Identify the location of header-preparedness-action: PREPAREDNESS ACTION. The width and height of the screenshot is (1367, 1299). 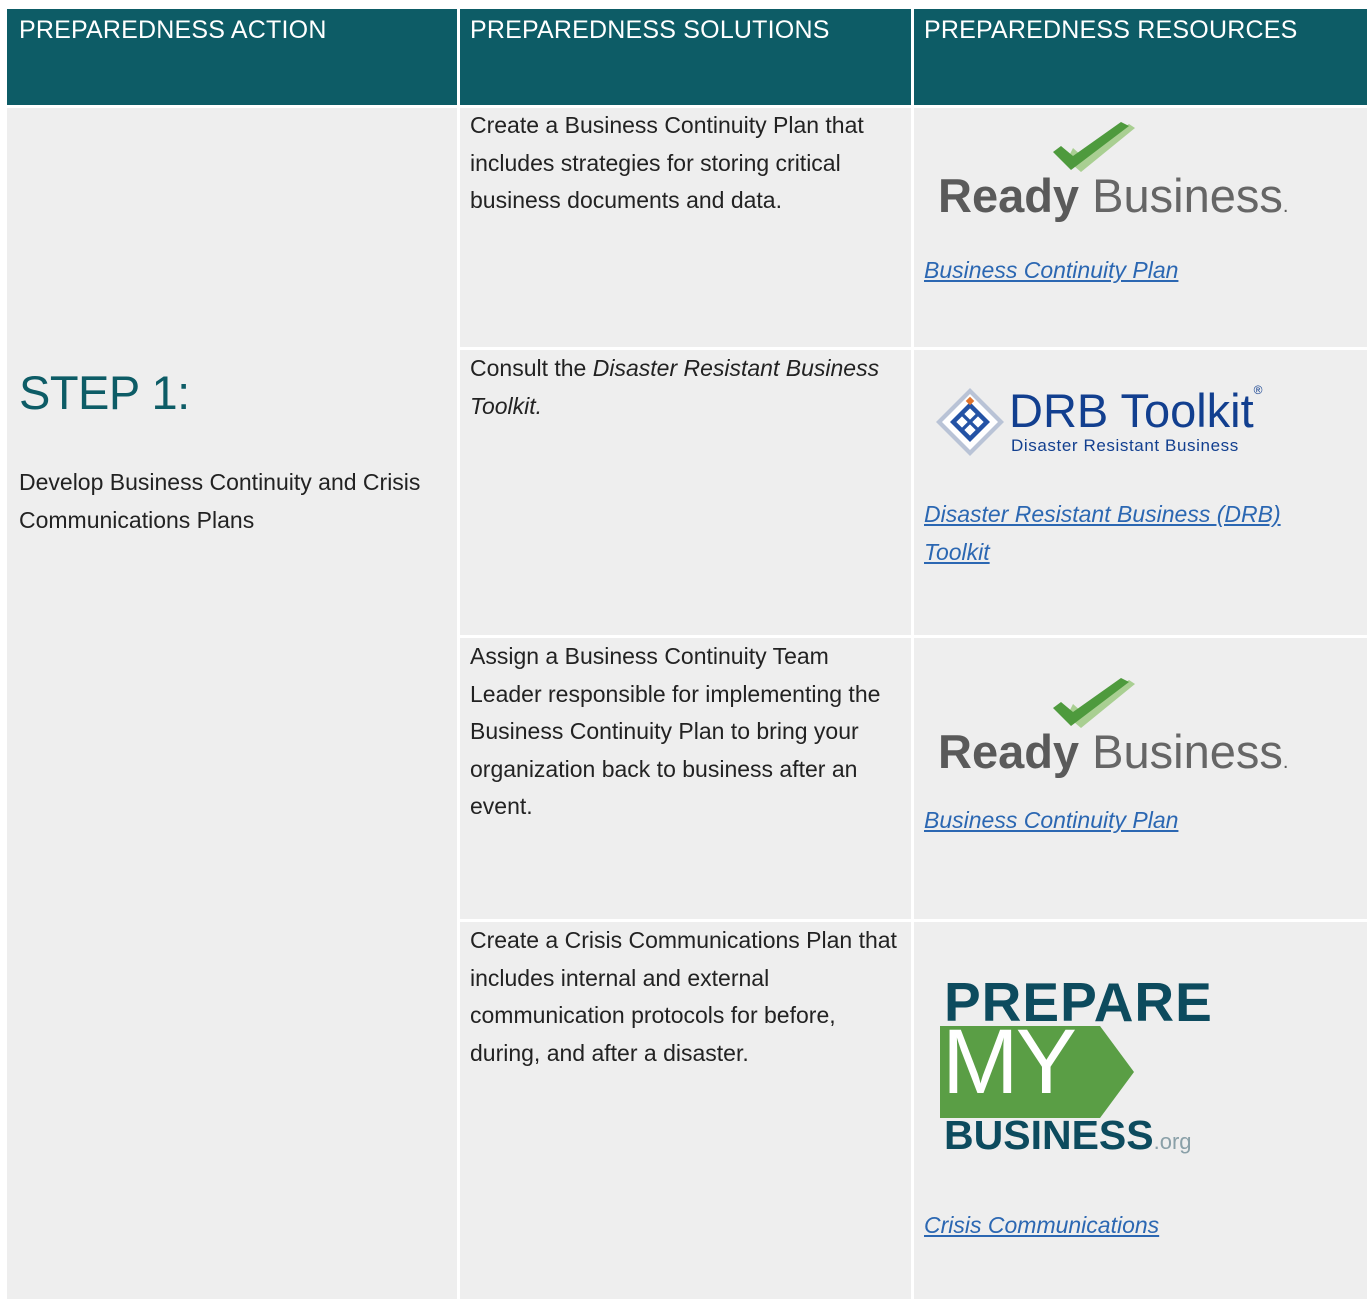
(232, 57).